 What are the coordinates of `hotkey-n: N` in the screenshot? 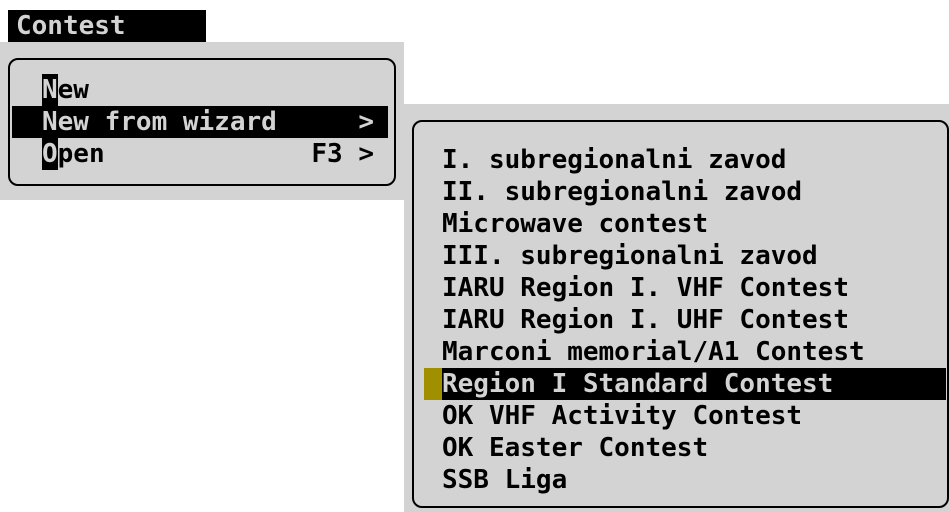 It's located at (50, 90).